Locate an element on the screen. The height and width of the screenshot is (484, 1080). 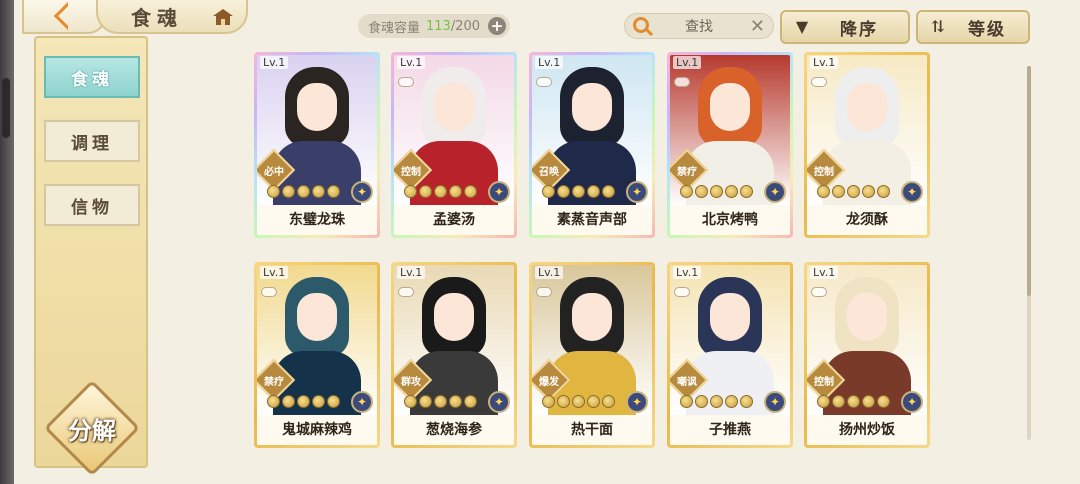
decompose-button: 分解 is located at coordinates (92, 428).